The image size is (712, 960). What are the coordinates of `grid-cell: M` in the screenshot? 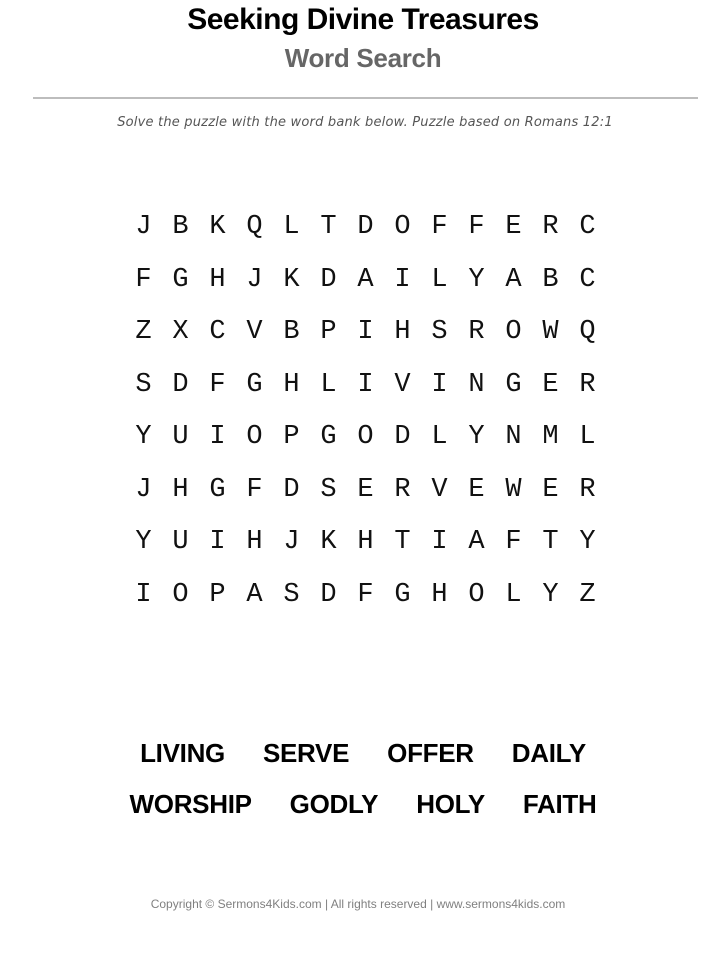 It's located at (550, 437).